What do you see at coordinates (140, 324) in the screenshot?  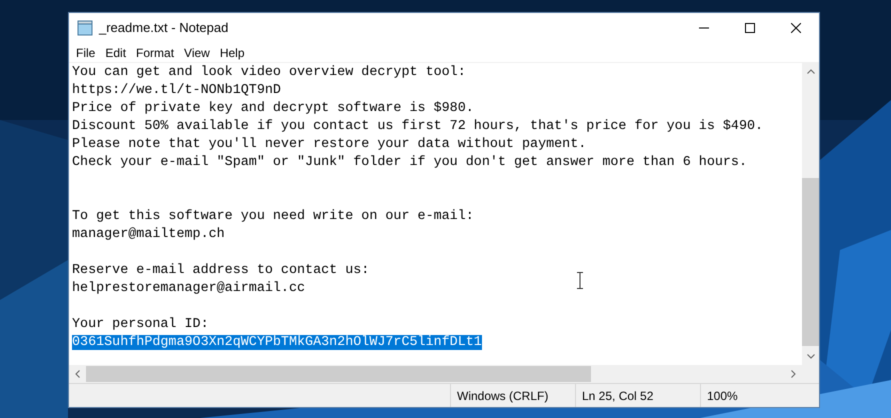 I see `text-line: Your personal ID:` at bounding box center [140, 324].